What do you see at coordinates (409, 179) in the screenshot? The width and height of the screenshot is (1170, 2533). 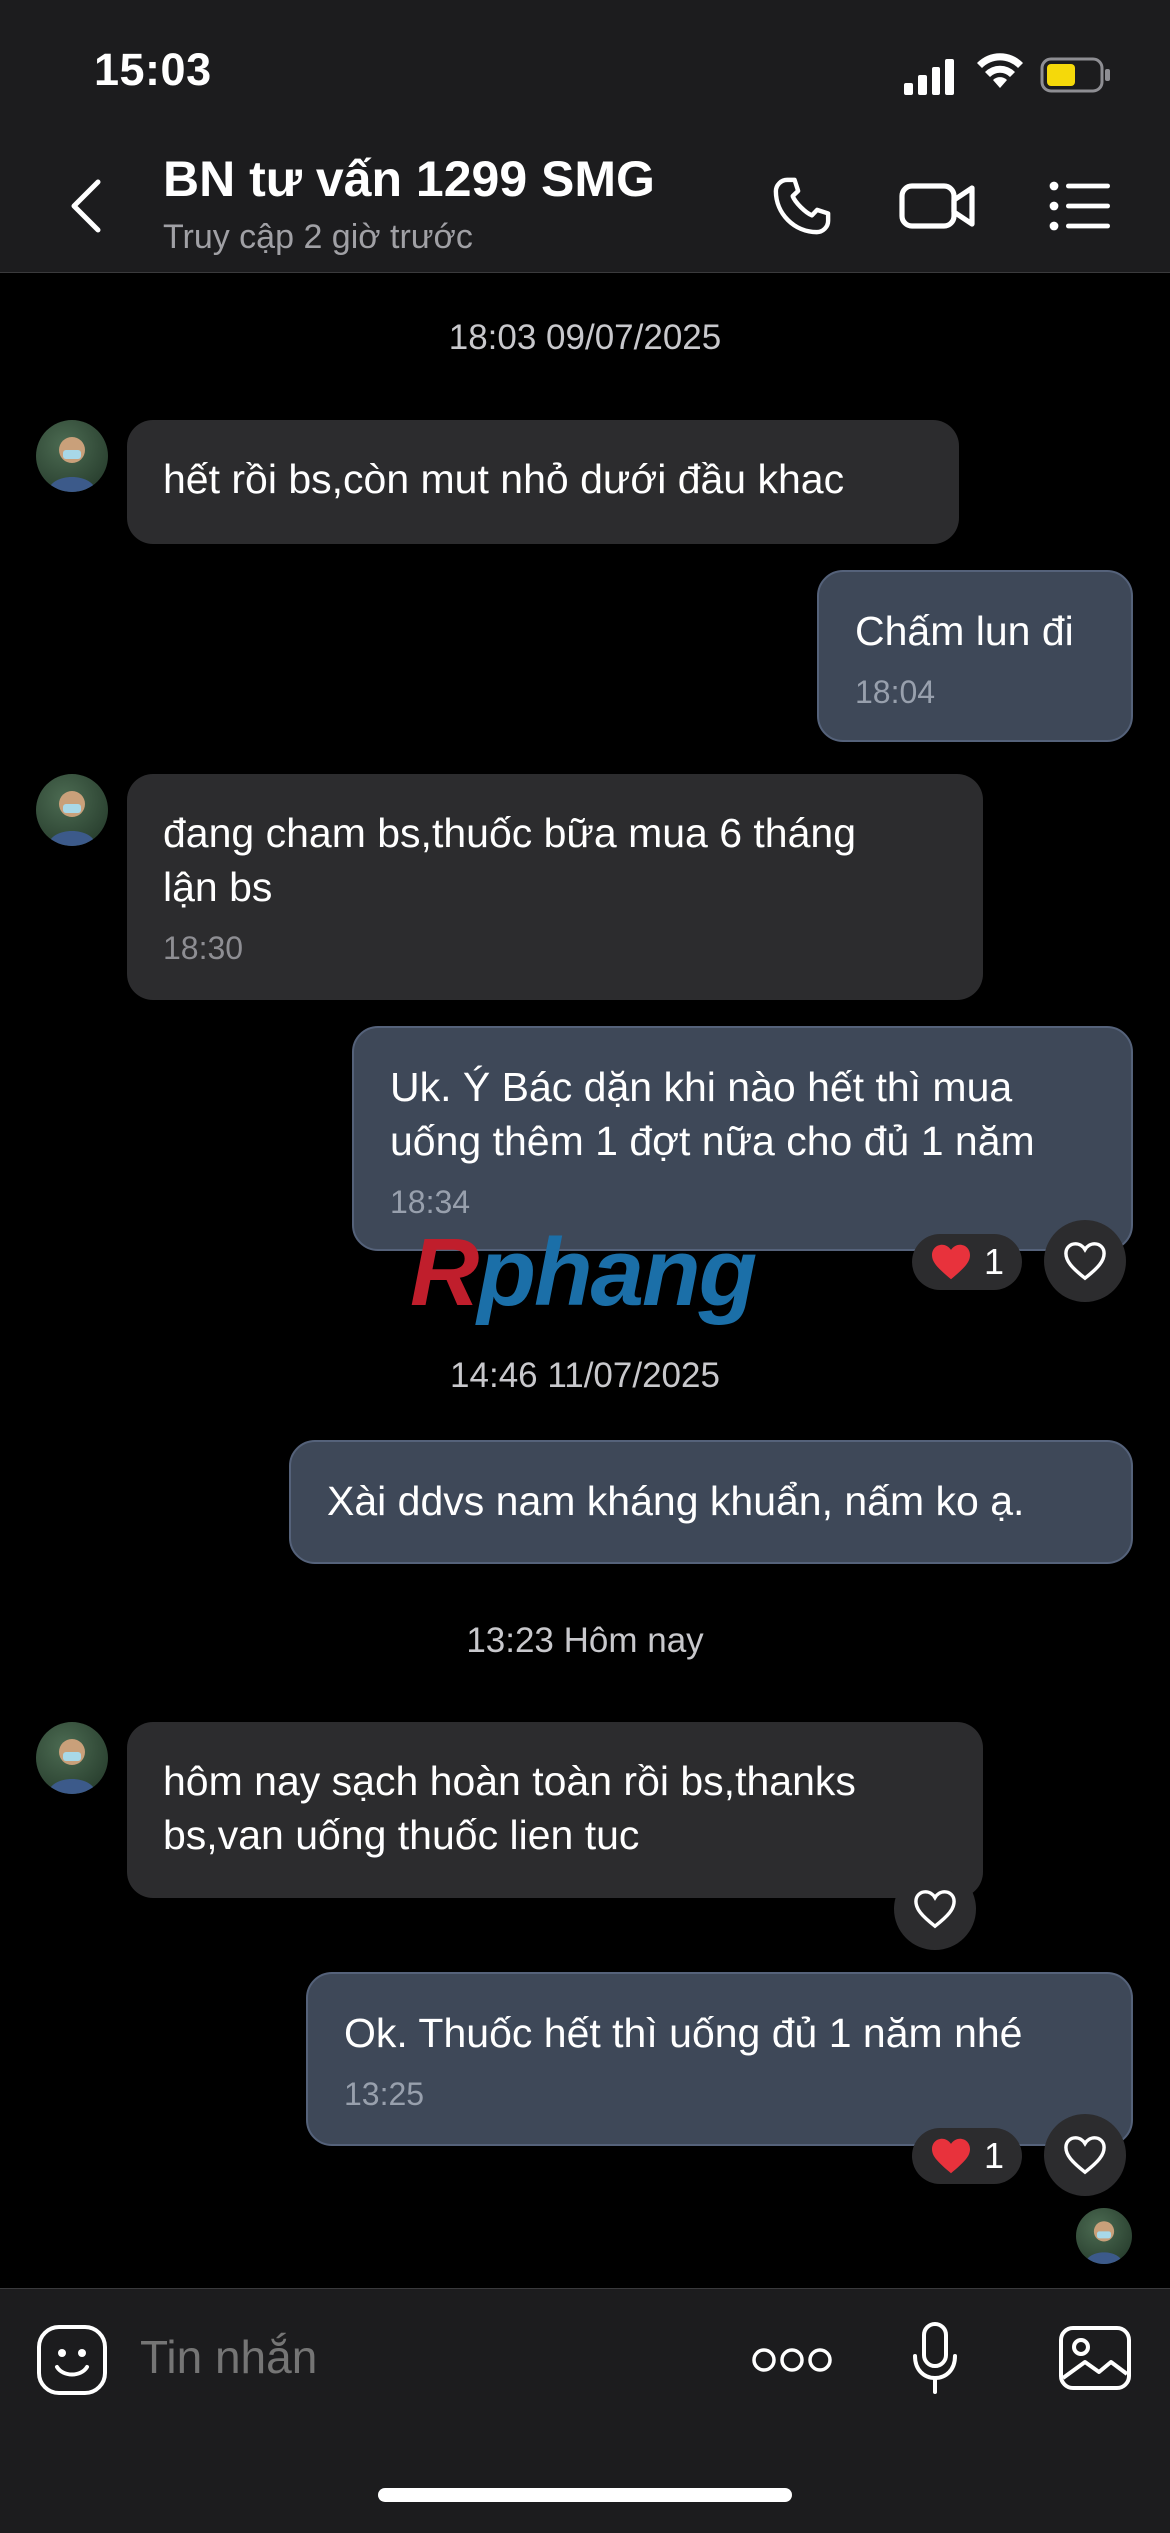 I see `chat-title: BN tư vấn 1299 SMG` at bounding box center [409, 179].